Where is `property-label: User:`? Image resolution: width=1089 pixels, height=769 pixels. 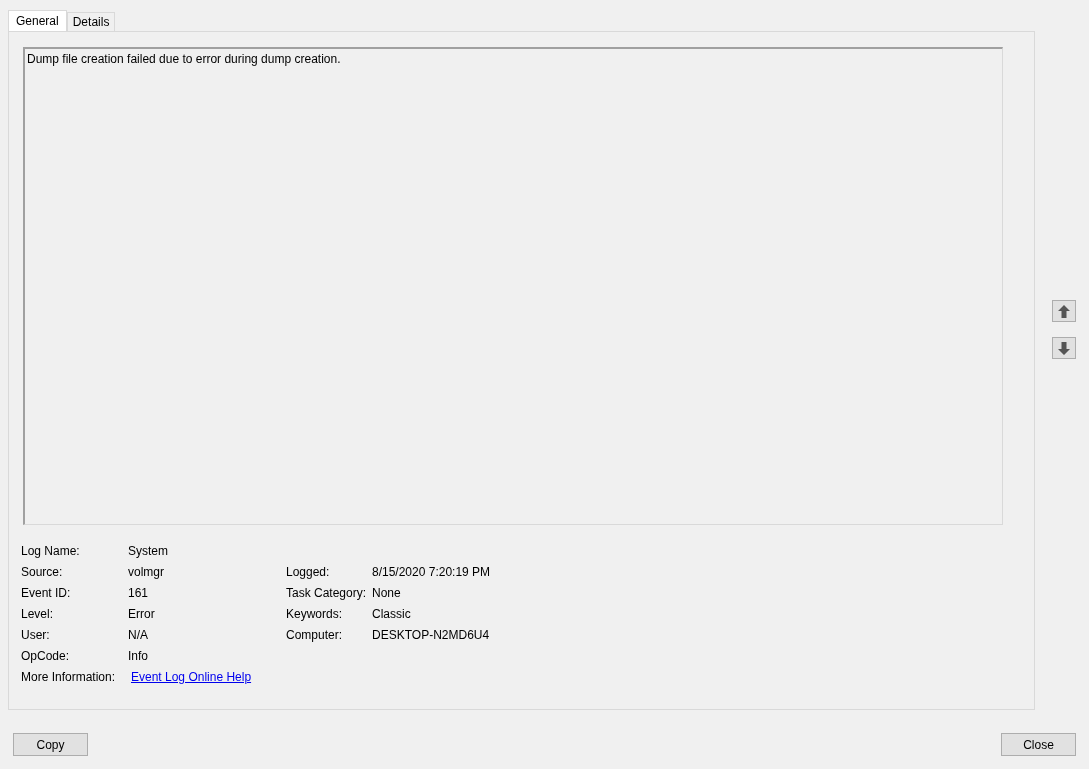 property-label: User: is located at coordinates (36, 634).